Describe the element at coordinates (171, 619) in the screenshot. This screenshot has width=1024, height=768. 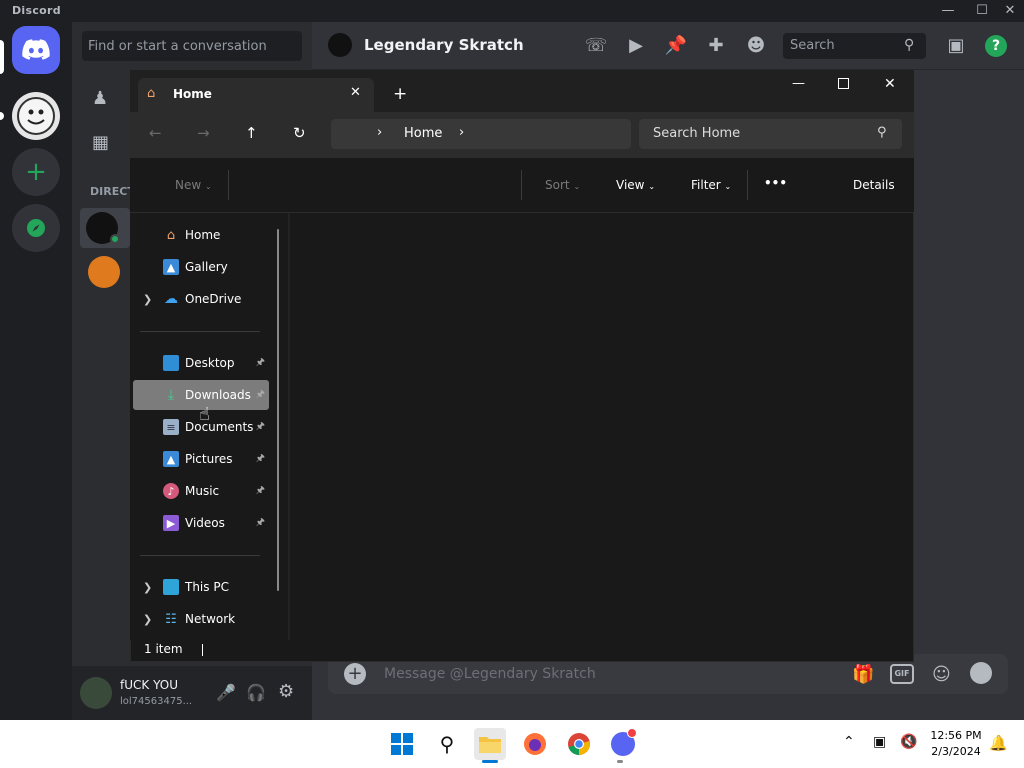
I see `network-icon: ☷` at that location.